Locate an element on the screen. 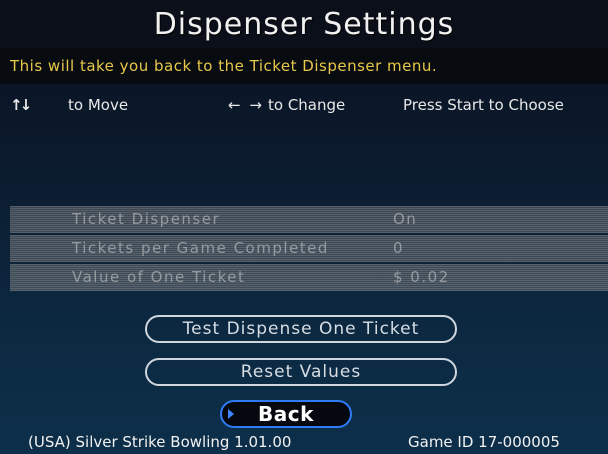  test-dispense-button: Test Dispense One Ticket is located at coordinates (301, 329).